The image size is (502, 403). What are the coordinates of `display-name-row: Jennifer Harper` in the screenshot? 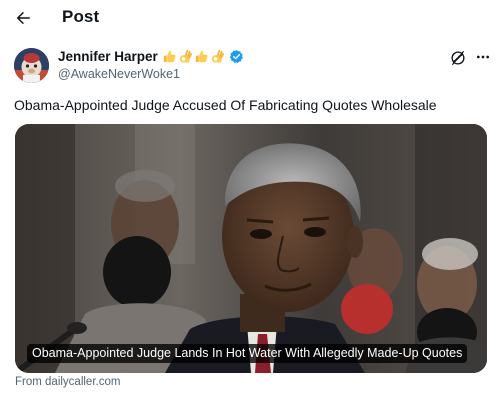 It's located at (151, 56).